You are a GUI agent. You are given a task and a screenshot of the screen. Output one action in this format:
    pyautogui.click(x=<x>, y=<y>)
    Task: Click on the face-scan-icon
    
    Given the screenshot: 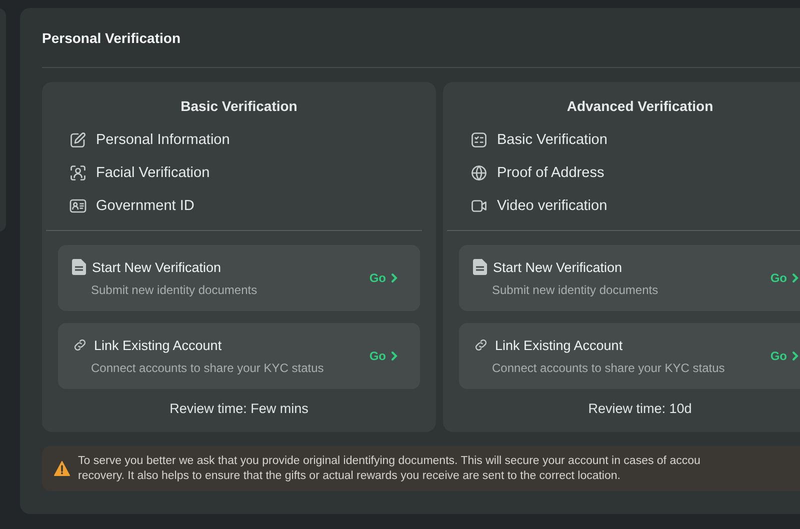 What is the action you would take?
    pyautogui.click(x=78, y=173)
    